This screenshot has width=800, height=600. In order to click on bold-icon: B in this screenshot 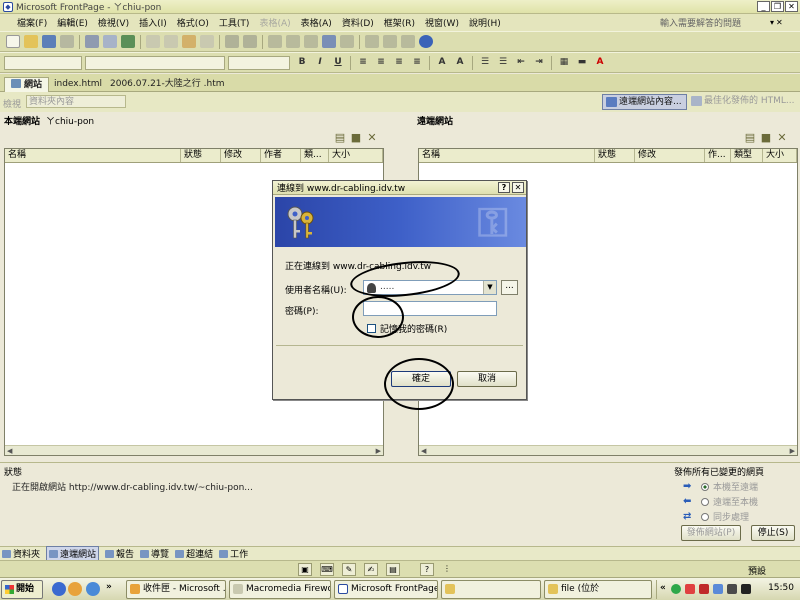, I will do `click(302, 62)`.